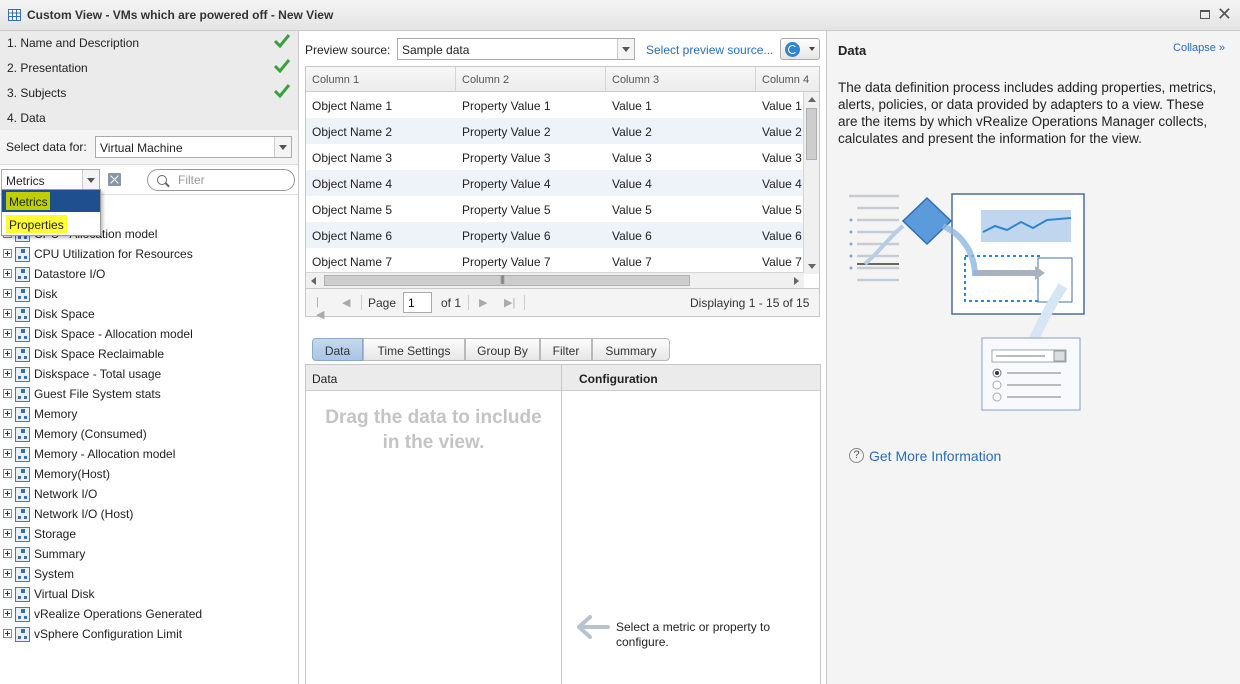 This screenshot has width=1240, height=684. What do you see at coordinates (502, 349) in the screenshot?
I see `tab-group-by: Group By` at bounding box center [502, 349].